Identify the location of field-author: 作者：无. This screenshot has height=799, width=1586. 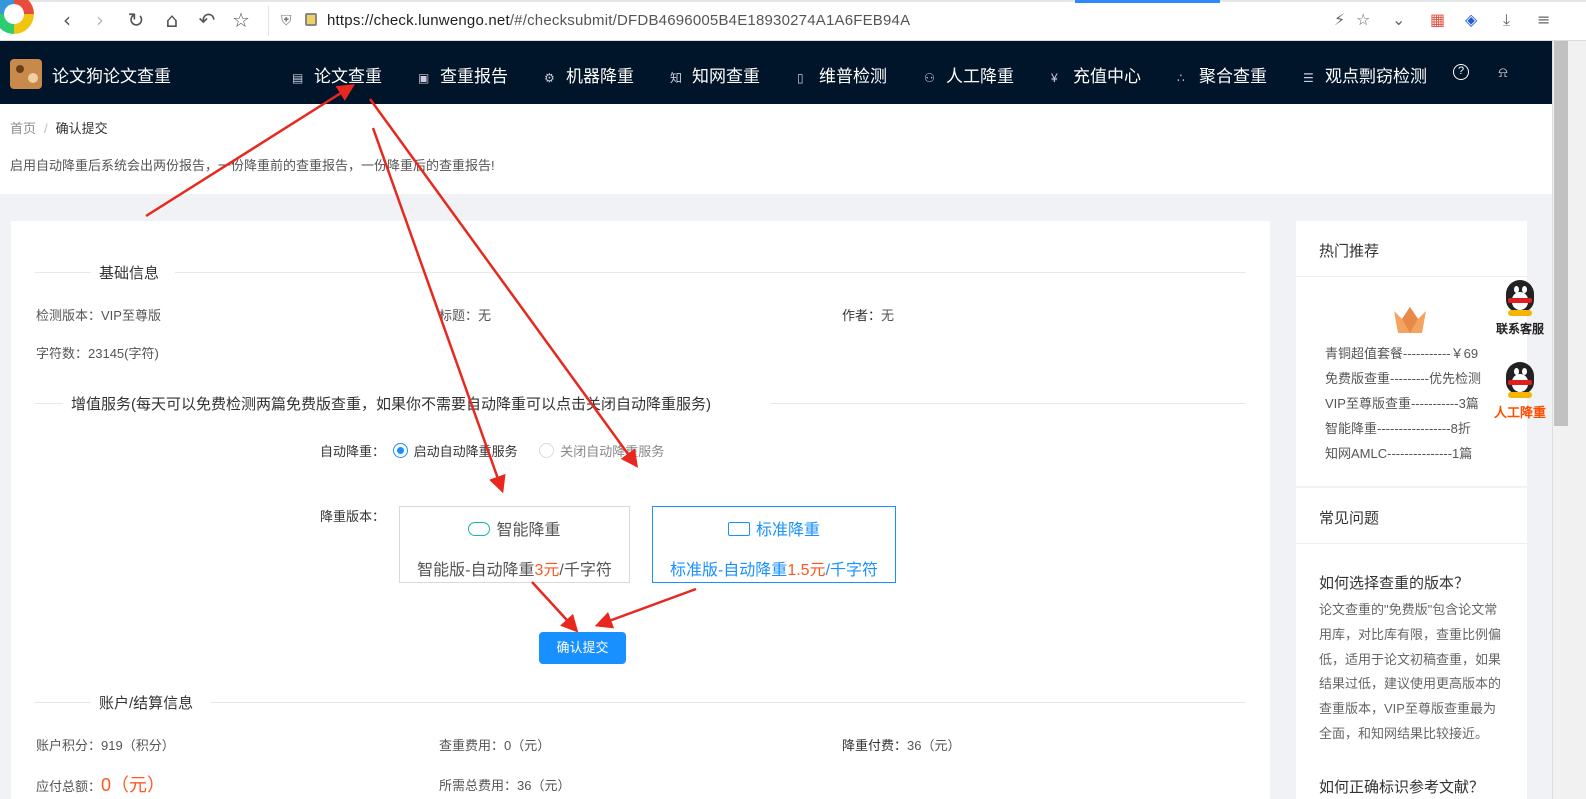
(868, 314).